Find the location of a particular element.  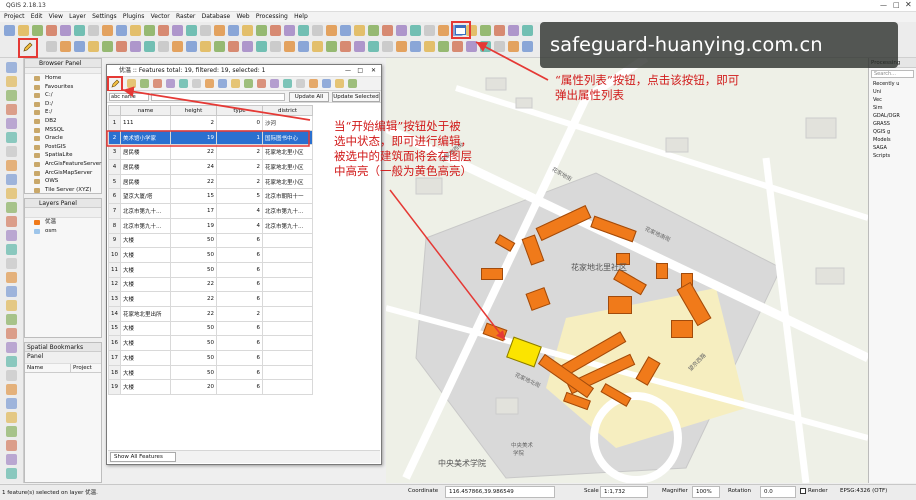

render-label: Render is located at coordinates (818, 491).